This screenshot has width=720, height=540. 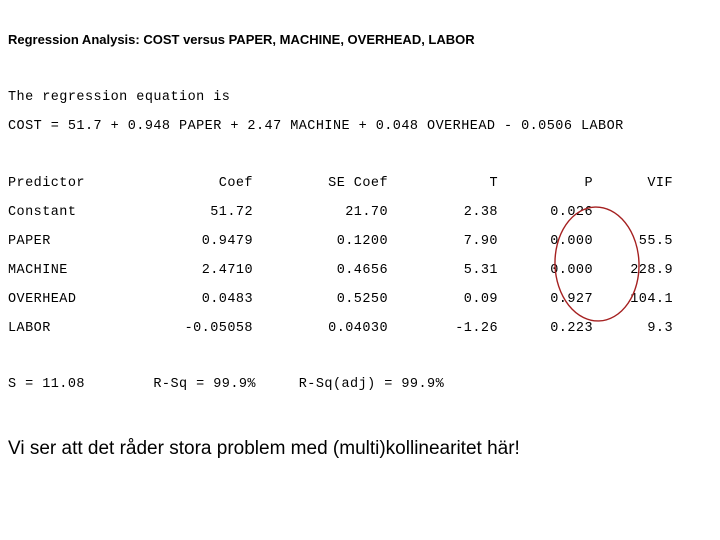 What do you see at coordinates (42, 299) in the screenshot?
I see `cell-predictor: OVERHEAD` at bounding box center [42, 299].